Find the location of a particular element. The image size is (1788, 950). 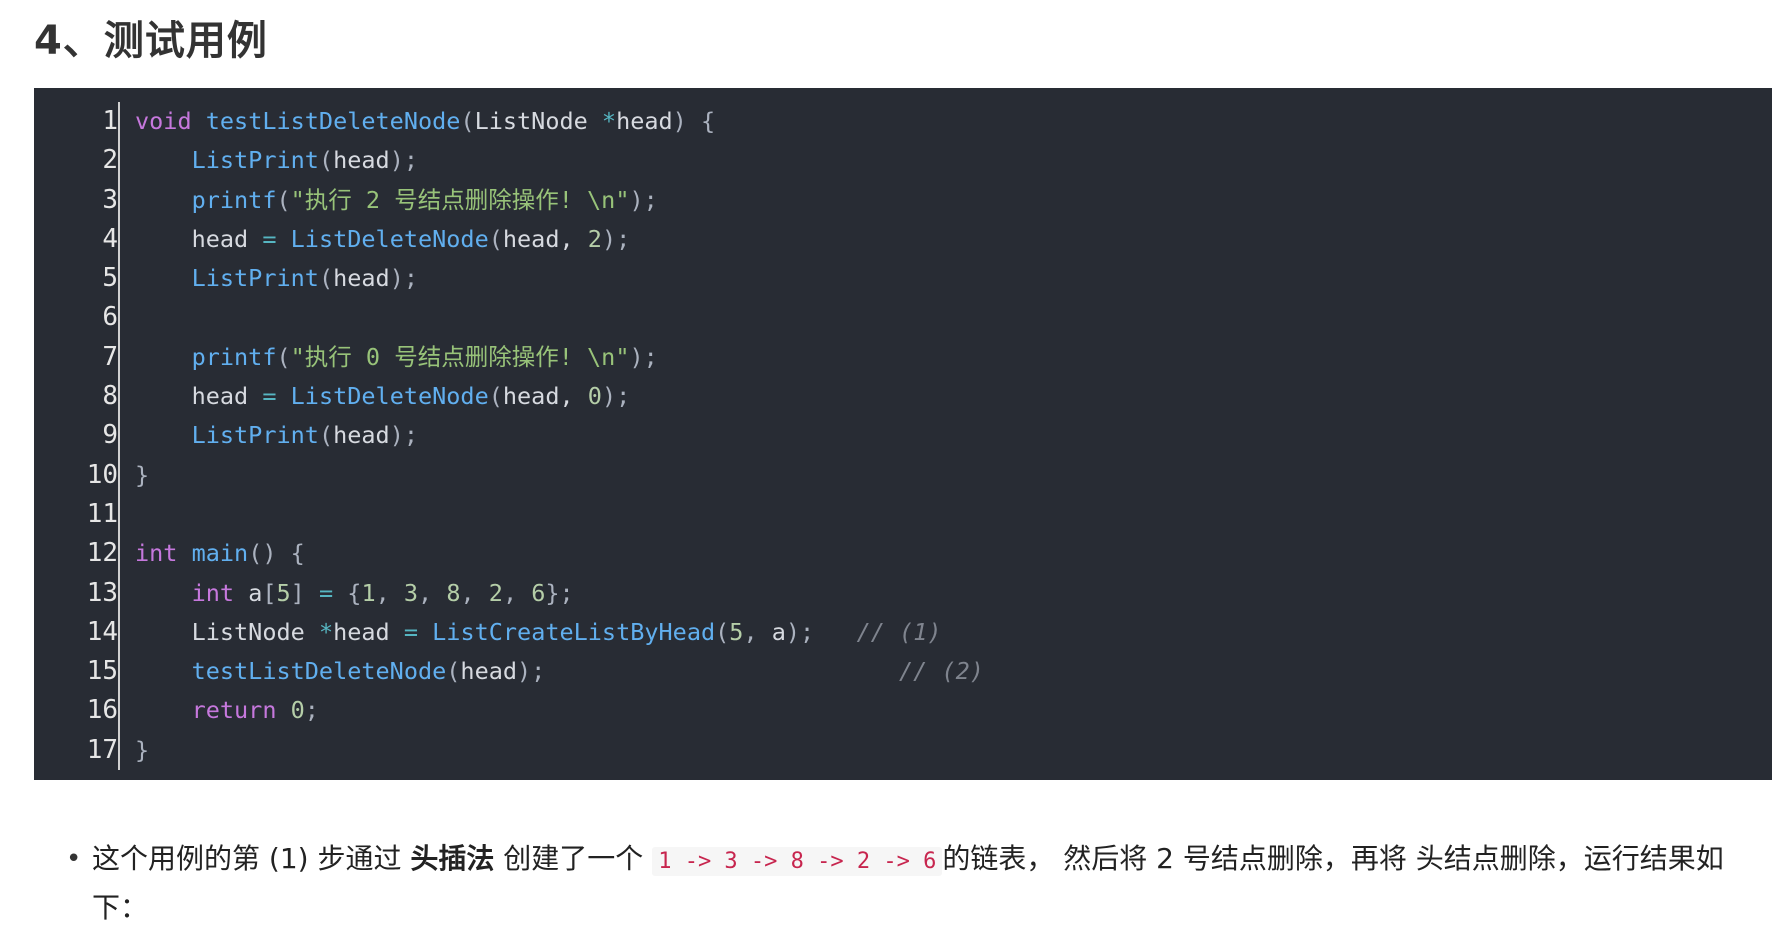

code-token: 5 is located at coordinates (283, 592).